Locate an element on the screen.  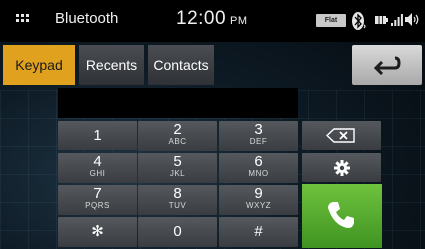
key-star: ✻ is located at coordinates (97, 232).